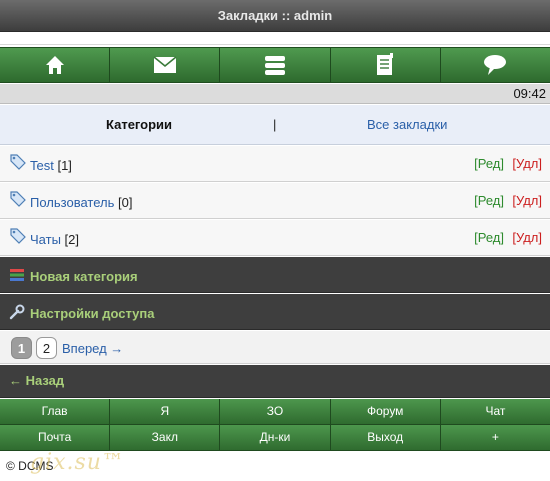  I want to click on footer-link-forum: Форум, so click(385, 412).